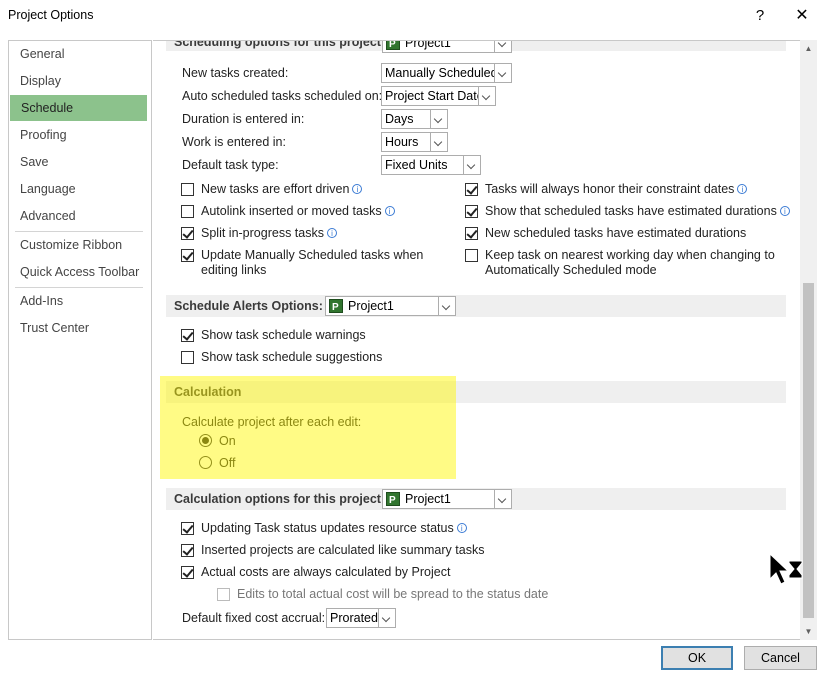 The height and width of the screenshot is (676, 829). I want to click on cancel-button: Cancel, so click(780, 658).